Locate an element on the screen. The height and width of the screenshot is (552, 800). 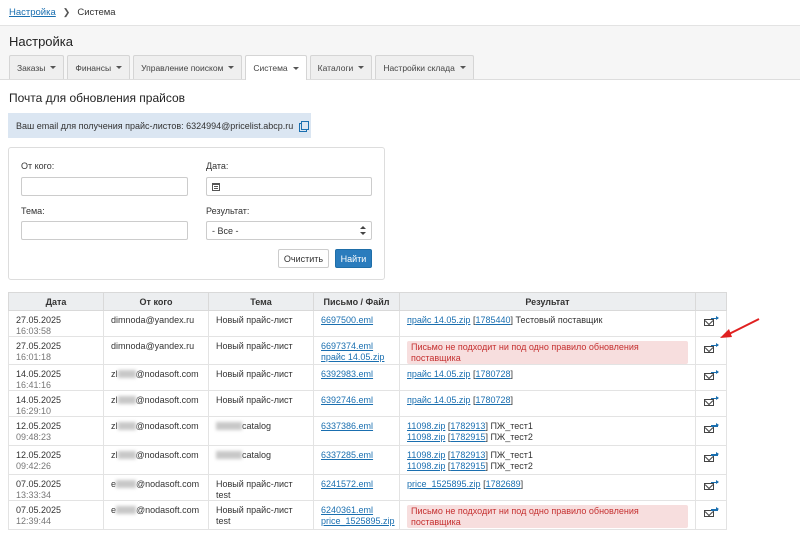
column-header is located at coordinates (711, 301).